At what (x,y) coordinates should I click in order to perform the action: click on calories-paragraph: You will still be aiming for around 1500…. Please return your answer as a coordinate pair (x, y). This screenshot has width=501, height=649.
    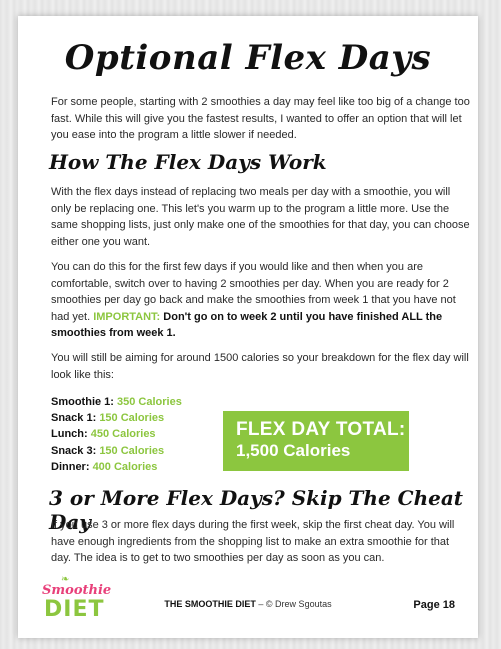
    Looking at the image, I should click on (260, 366).